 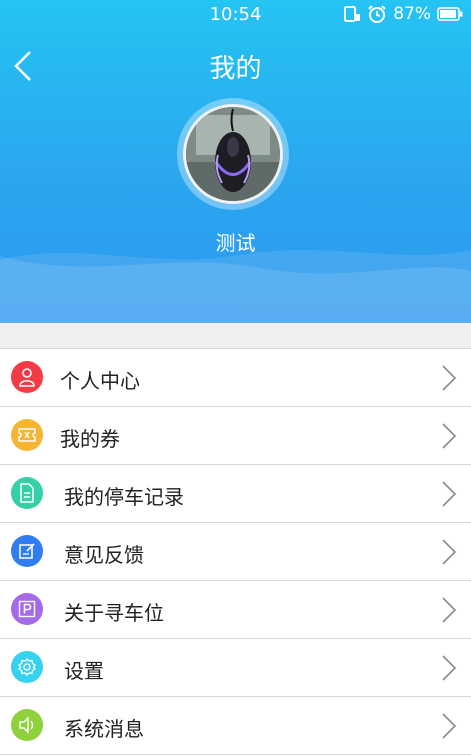 I want to click on status-bar: 10:54 87%, so click(x=235, y=15).